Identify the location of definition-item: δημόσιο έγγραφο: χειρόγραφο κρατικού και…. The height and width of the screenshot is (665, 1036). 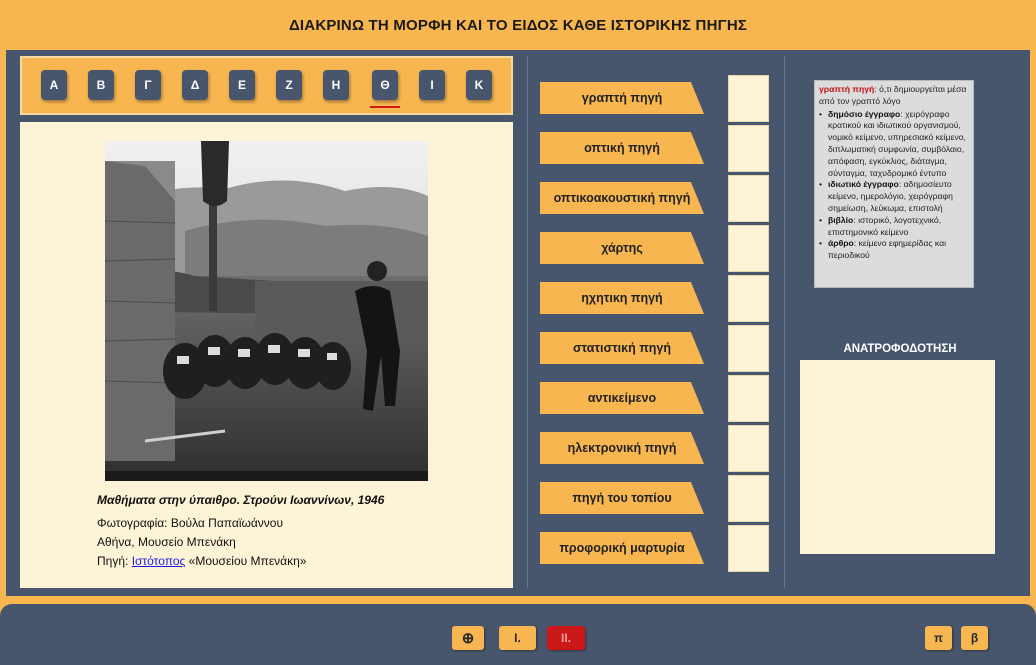
(894, 144).